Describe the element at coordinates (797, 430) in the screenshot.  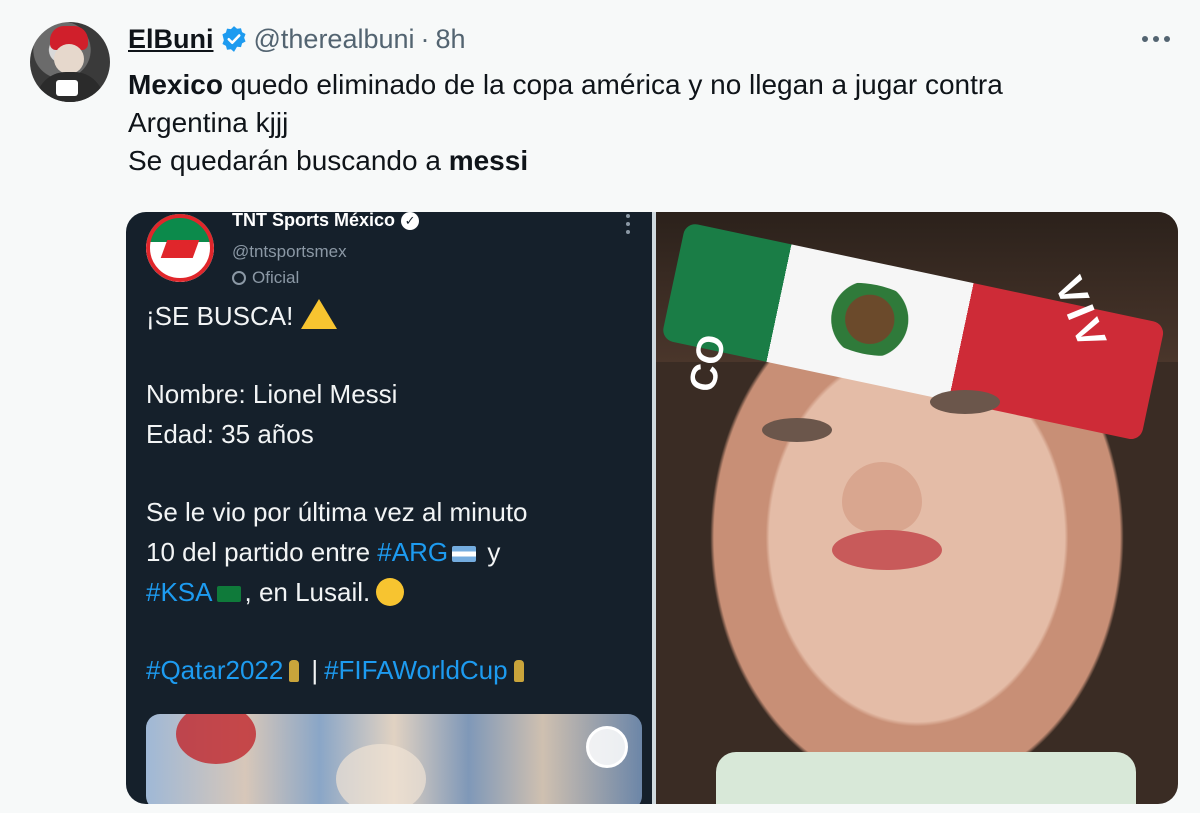
I see `left-eye` at that location.